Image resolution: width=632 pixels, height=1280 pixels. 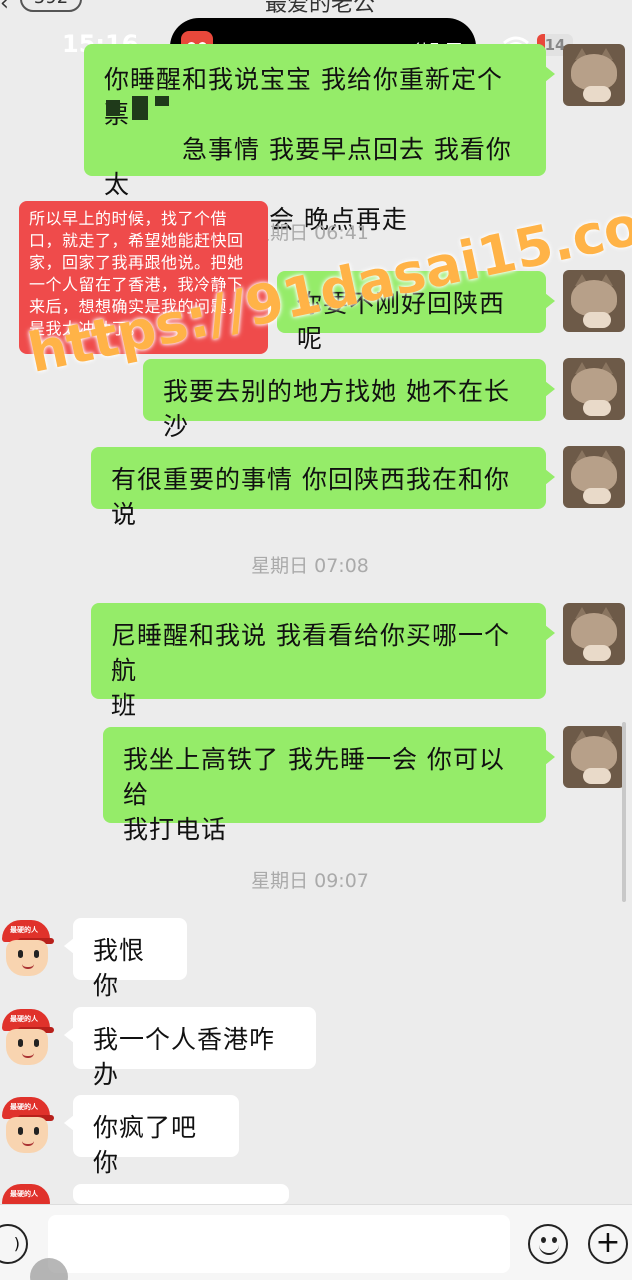 I want to click on timestamp: 星期日 09:07, so click(x=310, y=881).